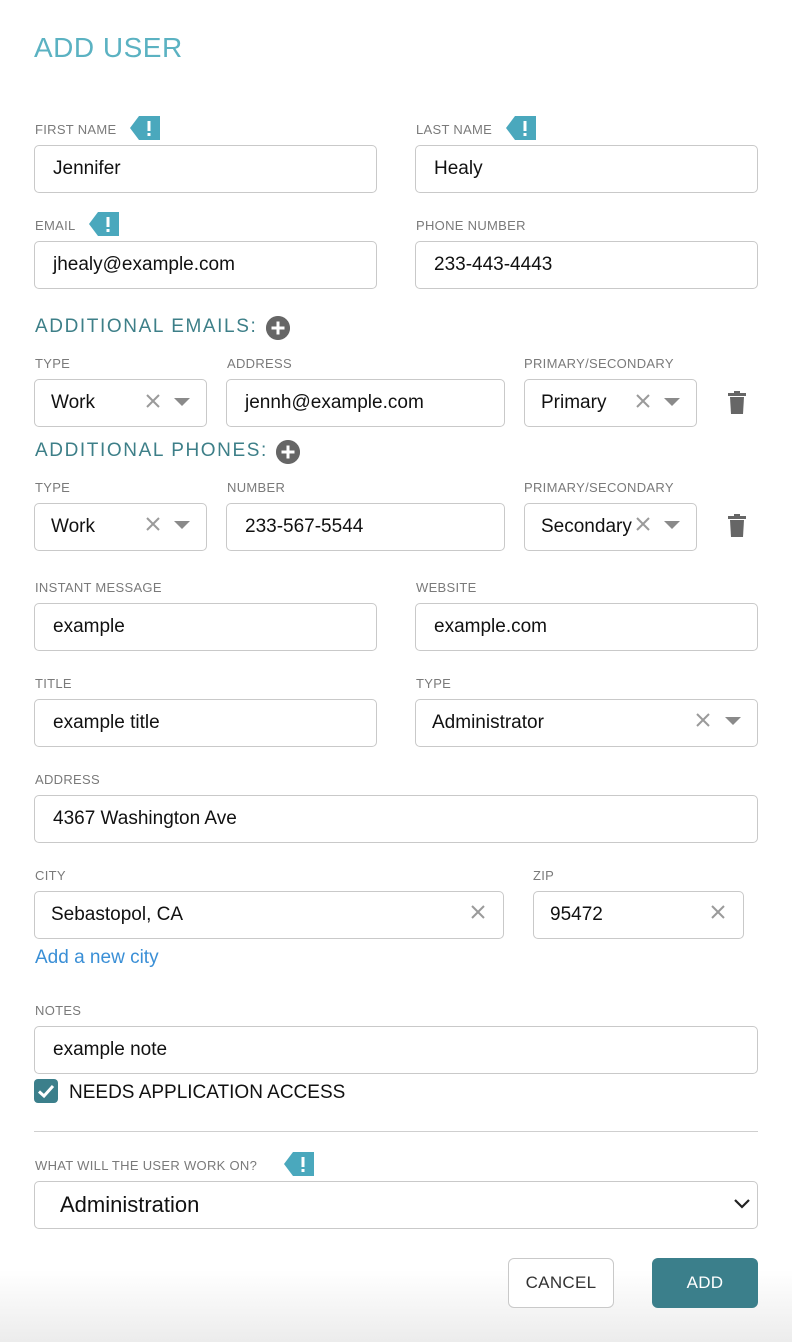 This screenshot has height=1342, width=792. Describe the element at coordinates (76, 129) in the screenshot. I see `first-name-label: FIRST NAME` at that location.